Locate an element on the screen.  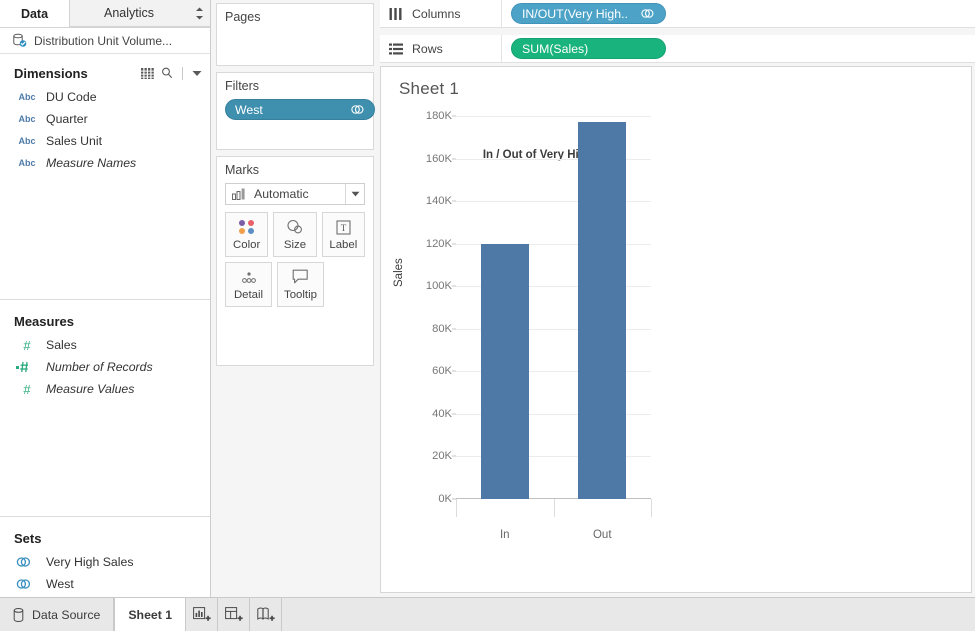
page-title: Sheet 1 is located at coordinates (429, 88).